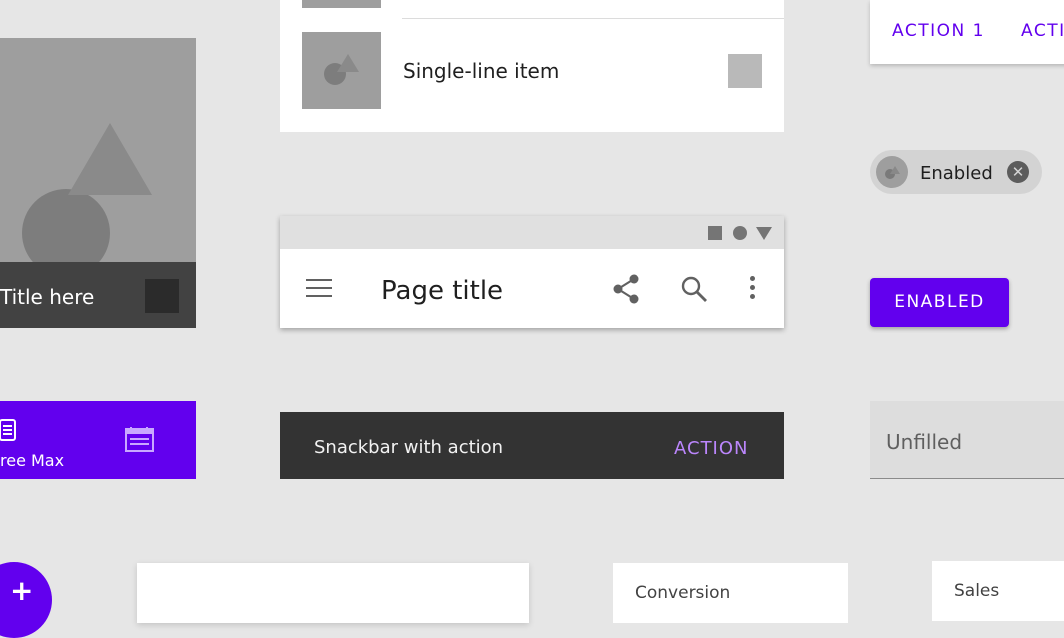 This screenshot has width=1064, height=638. I want to click on snackbar-message: Snackbar with action, so click(409, 447).